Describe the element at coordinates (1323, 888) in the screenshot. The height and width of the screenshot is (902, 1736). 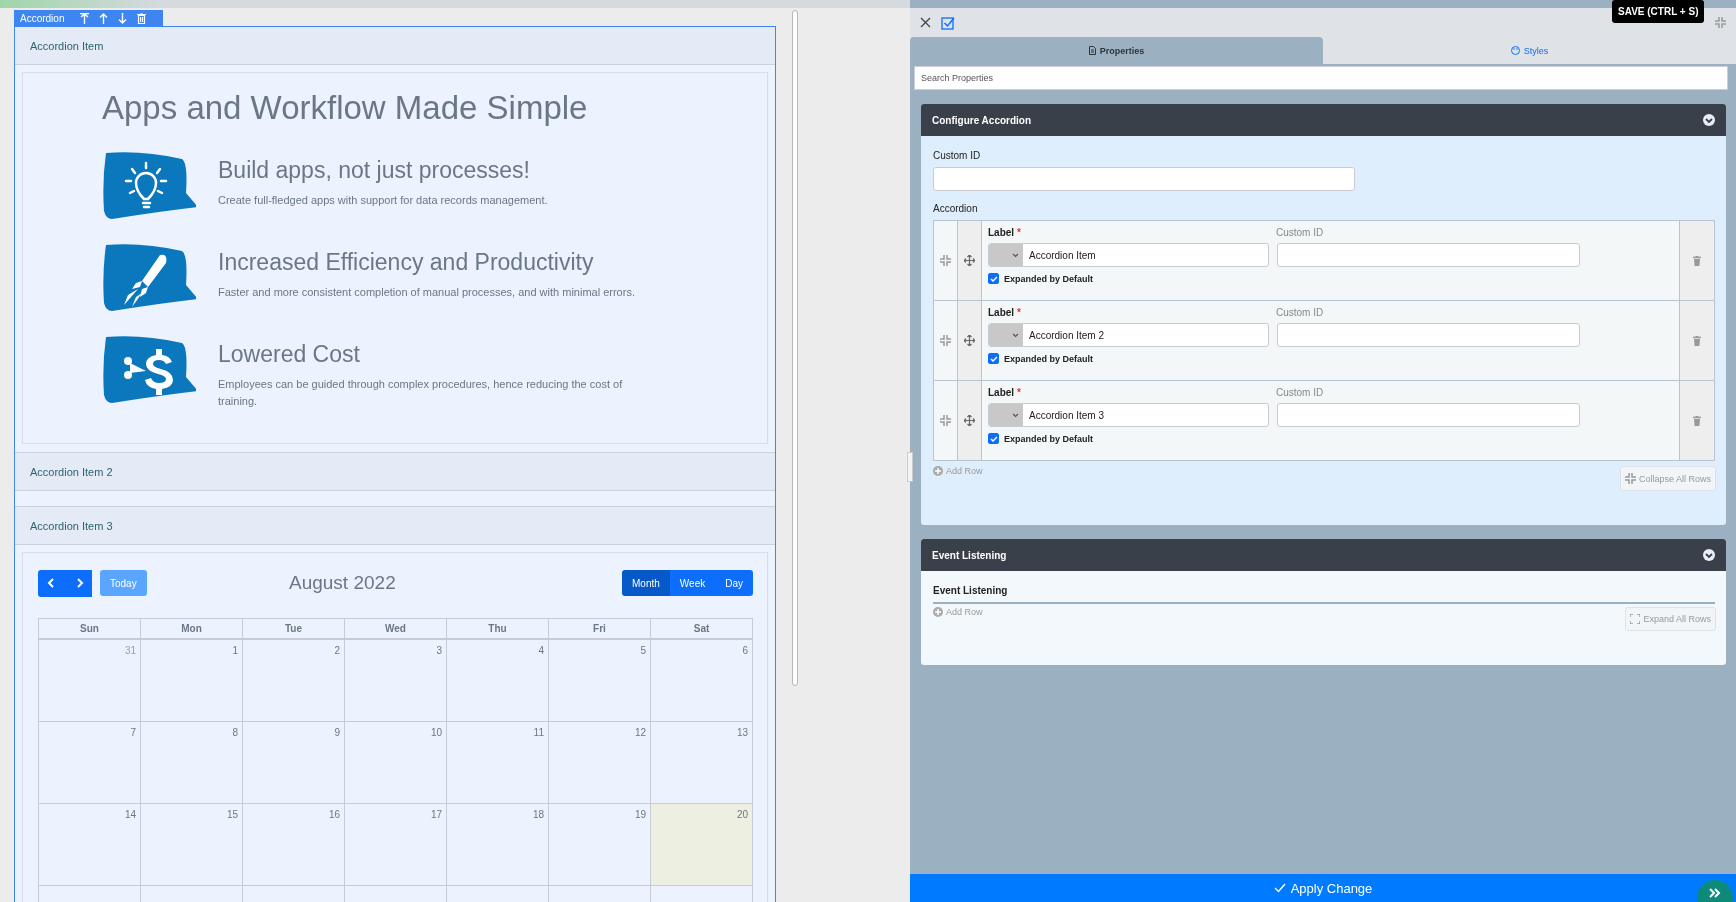
I see `apply-change-button: Apply Change` at that location.